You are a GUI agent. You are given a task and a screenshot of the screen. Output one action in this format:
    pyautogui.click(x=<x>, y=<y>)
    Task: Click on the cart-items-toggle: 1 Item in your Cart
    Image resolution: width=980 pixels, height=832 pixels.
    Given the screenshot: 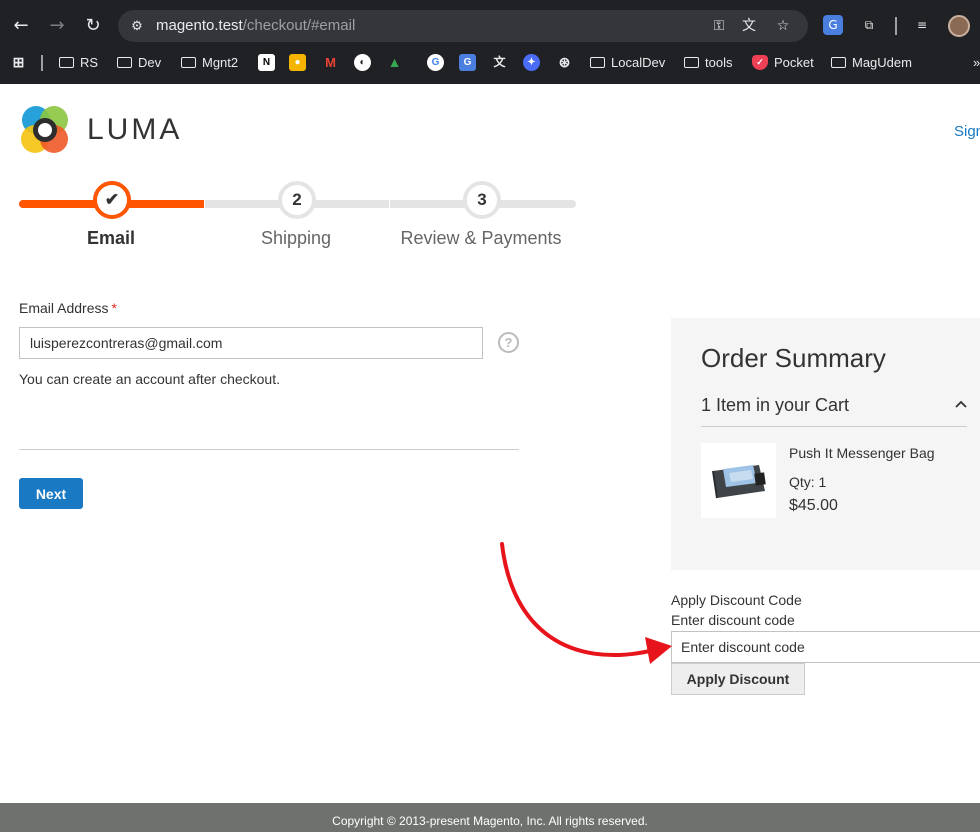 What is the action you would take?
    pyautogui.click(x=775, y=405)
    